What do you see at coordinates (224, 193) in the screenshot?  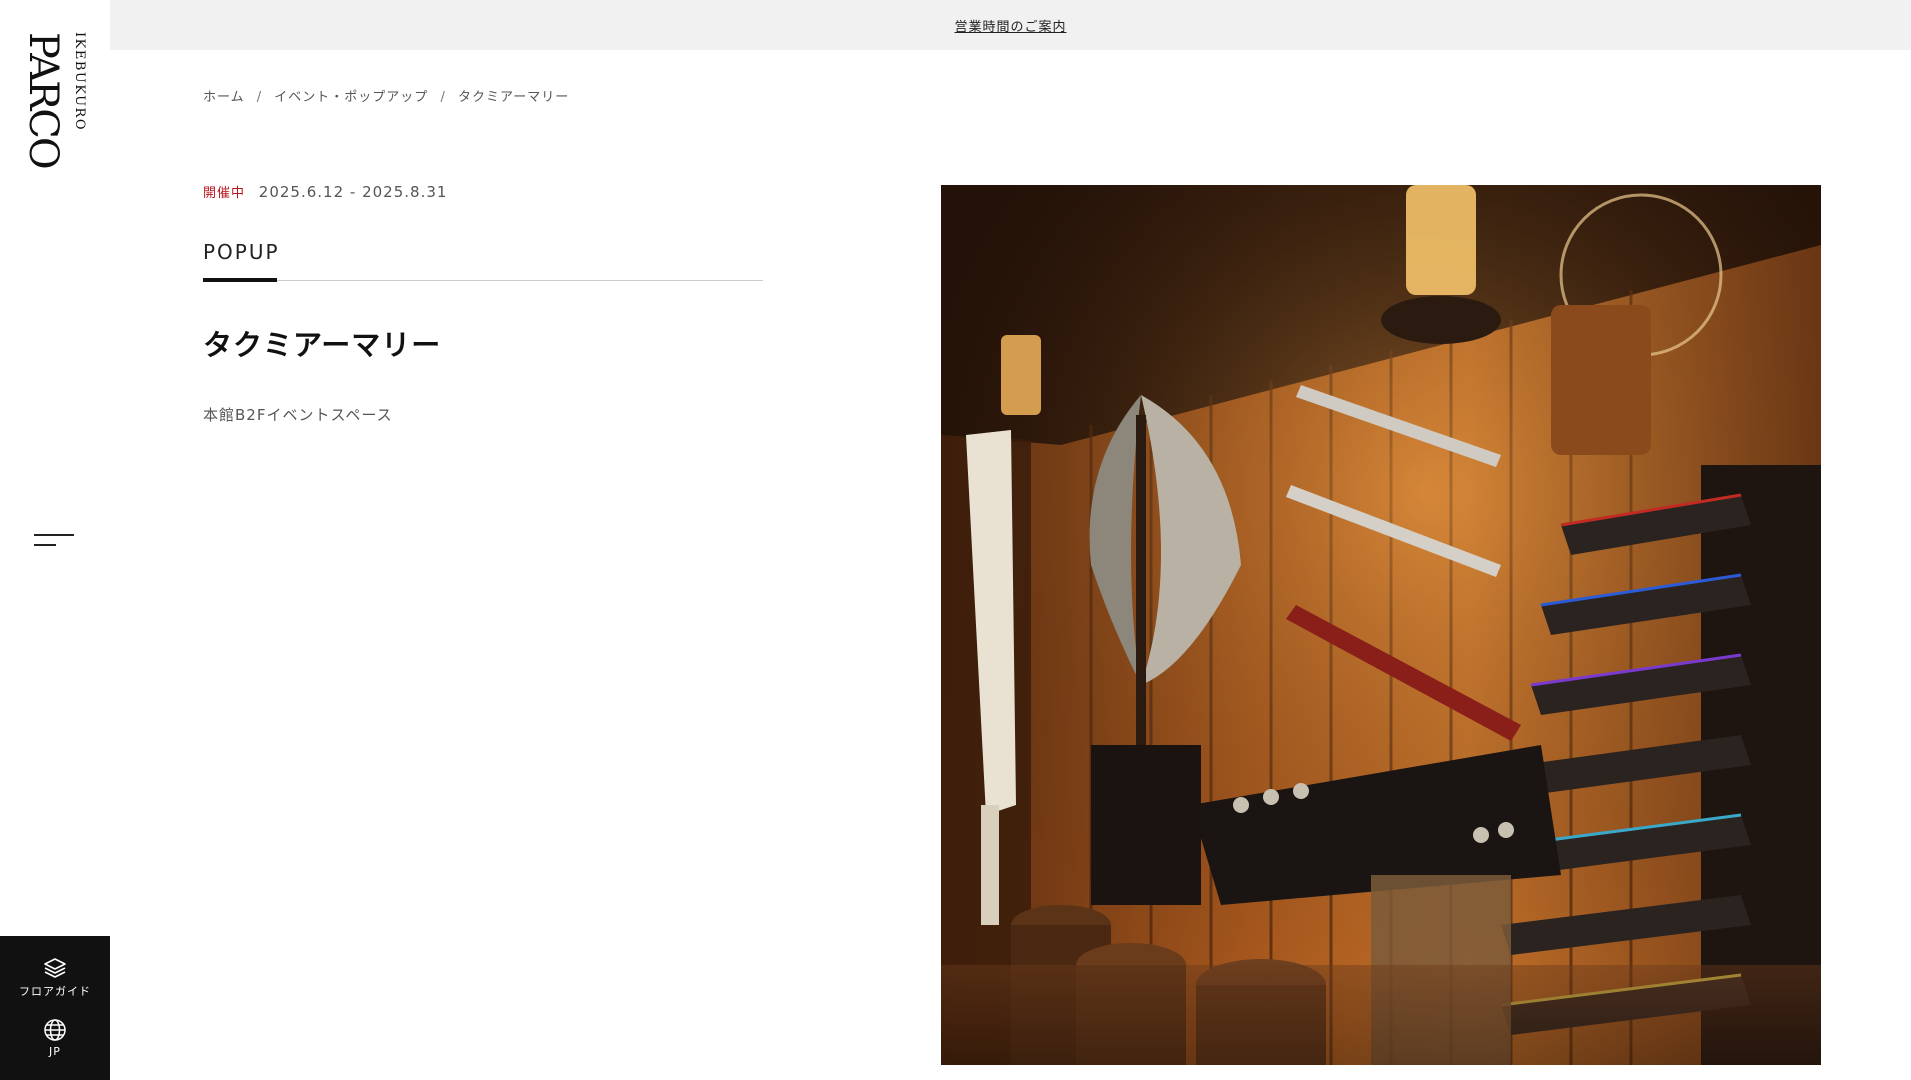 I see `status-badge: 開催中` at bounding box center [224, 193].